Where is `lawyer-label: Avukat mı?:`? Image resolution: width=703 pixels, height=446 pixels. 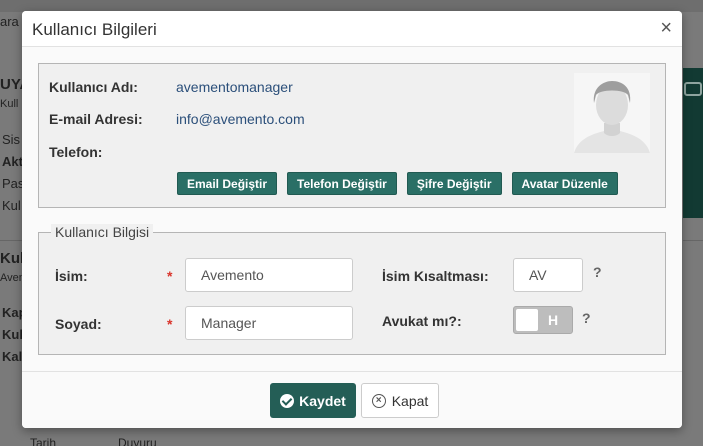
lawyer-label: Avukat mı?: is located at coordinates (422, 321).